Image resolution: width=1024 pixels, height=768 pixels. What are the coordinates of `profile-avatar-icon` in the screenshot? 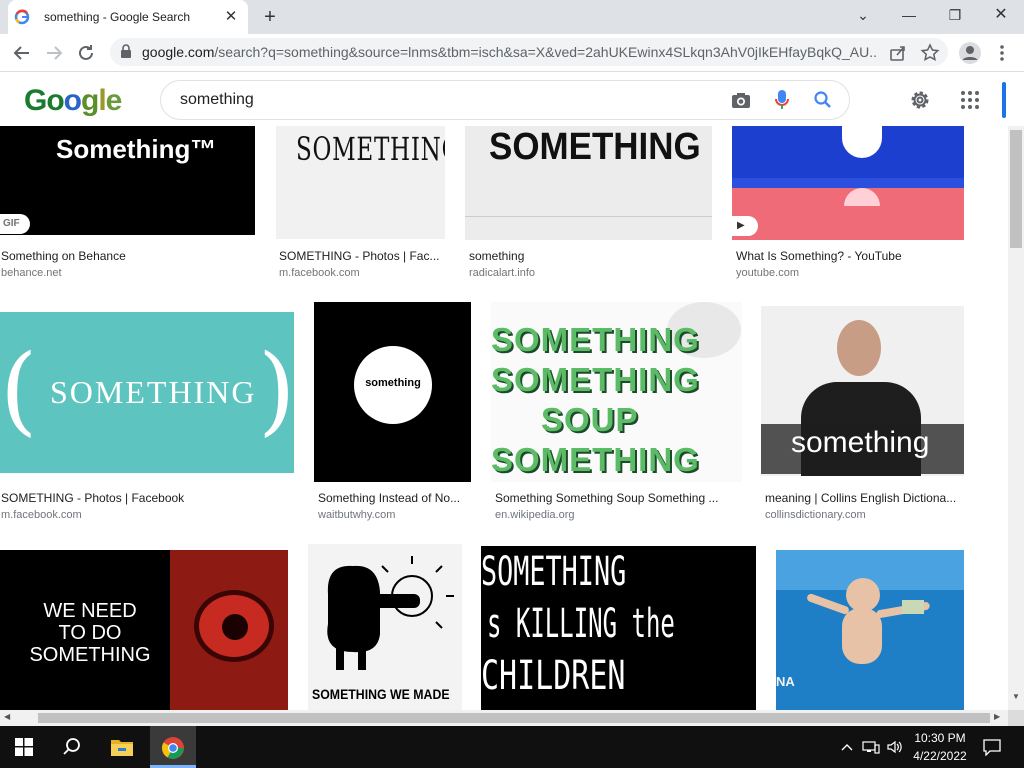 It's located at (970, 53).